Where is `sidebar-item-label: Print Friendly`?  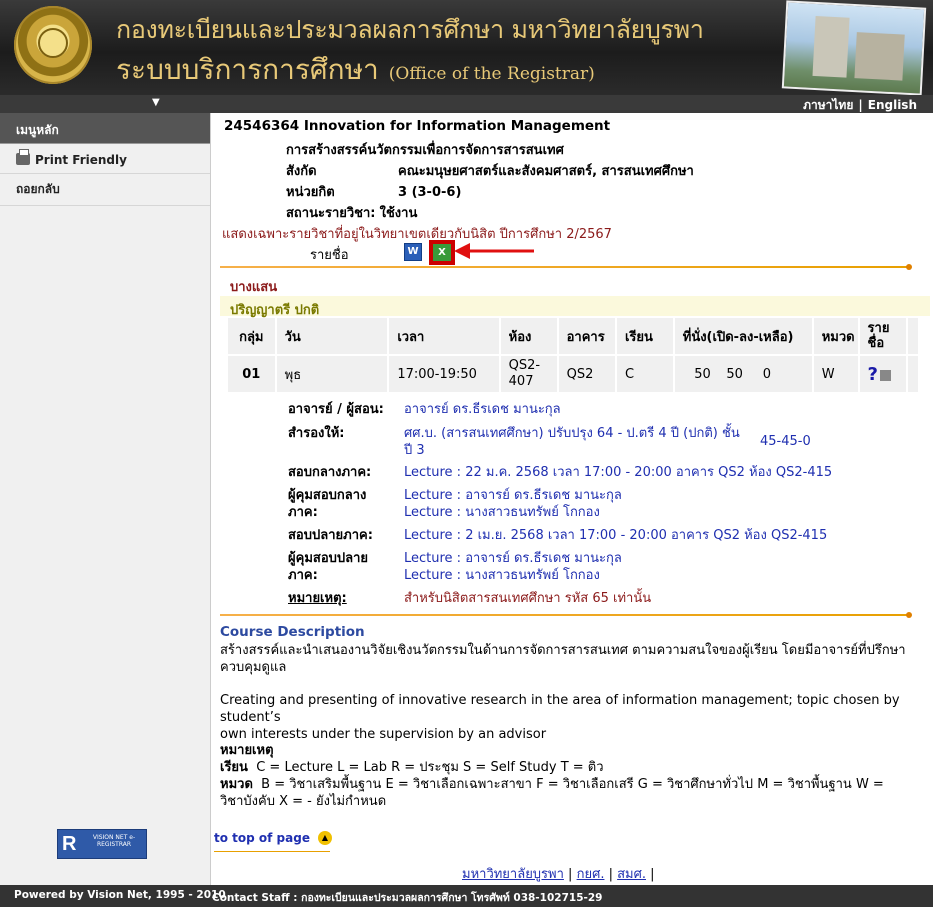
sidebar-item-label: Print Friendly is located at coordinates (81, 160).